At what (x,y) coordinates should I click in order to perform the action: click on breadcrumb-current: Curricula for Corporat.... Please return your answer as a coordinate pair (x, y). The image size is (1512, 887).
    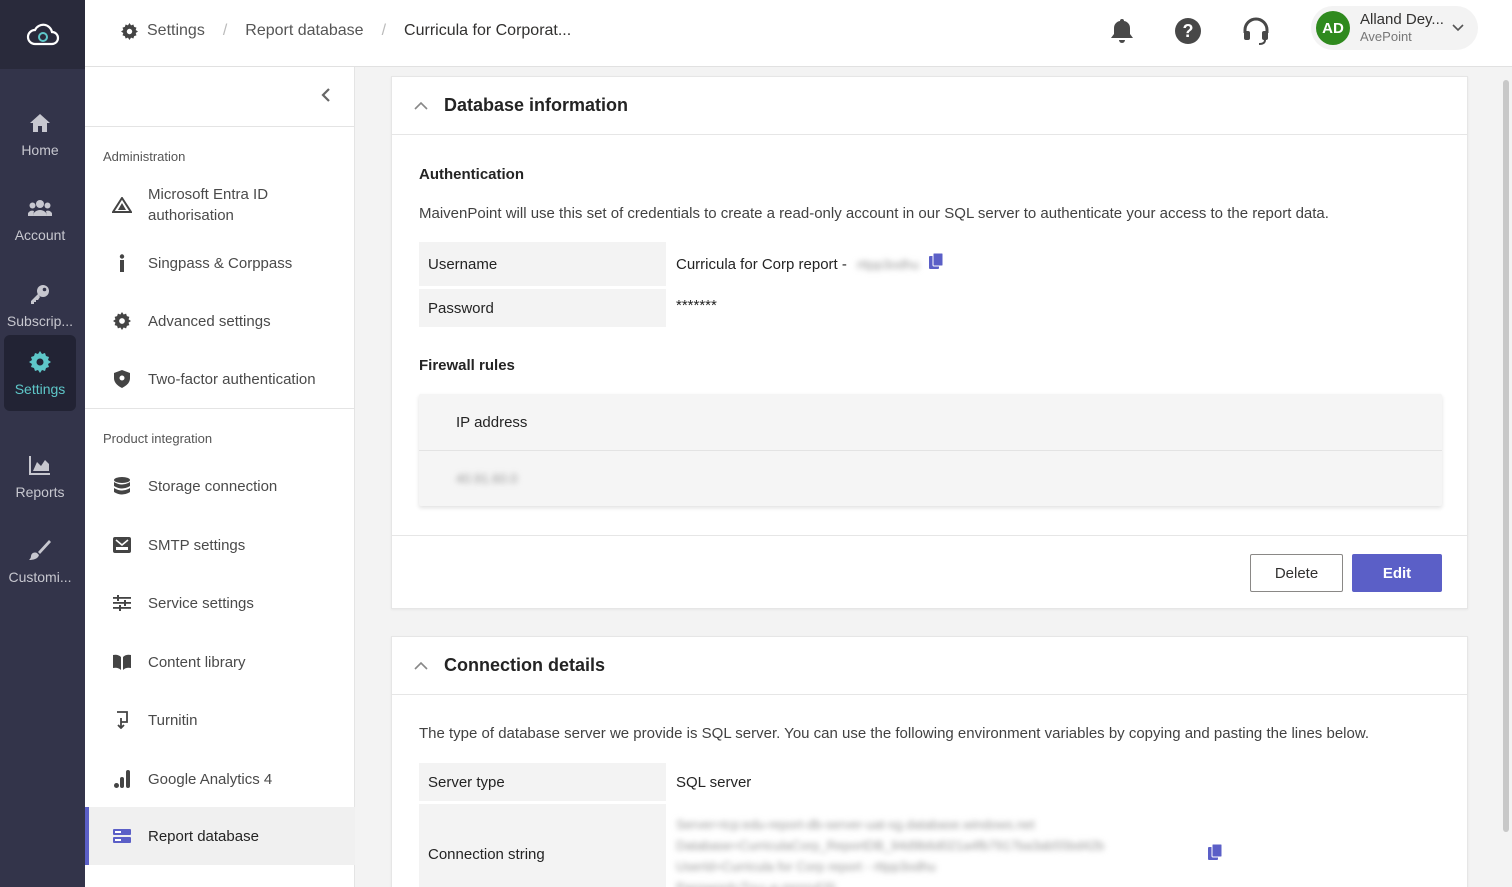
    Looking at the image, I should click on (488, 30).